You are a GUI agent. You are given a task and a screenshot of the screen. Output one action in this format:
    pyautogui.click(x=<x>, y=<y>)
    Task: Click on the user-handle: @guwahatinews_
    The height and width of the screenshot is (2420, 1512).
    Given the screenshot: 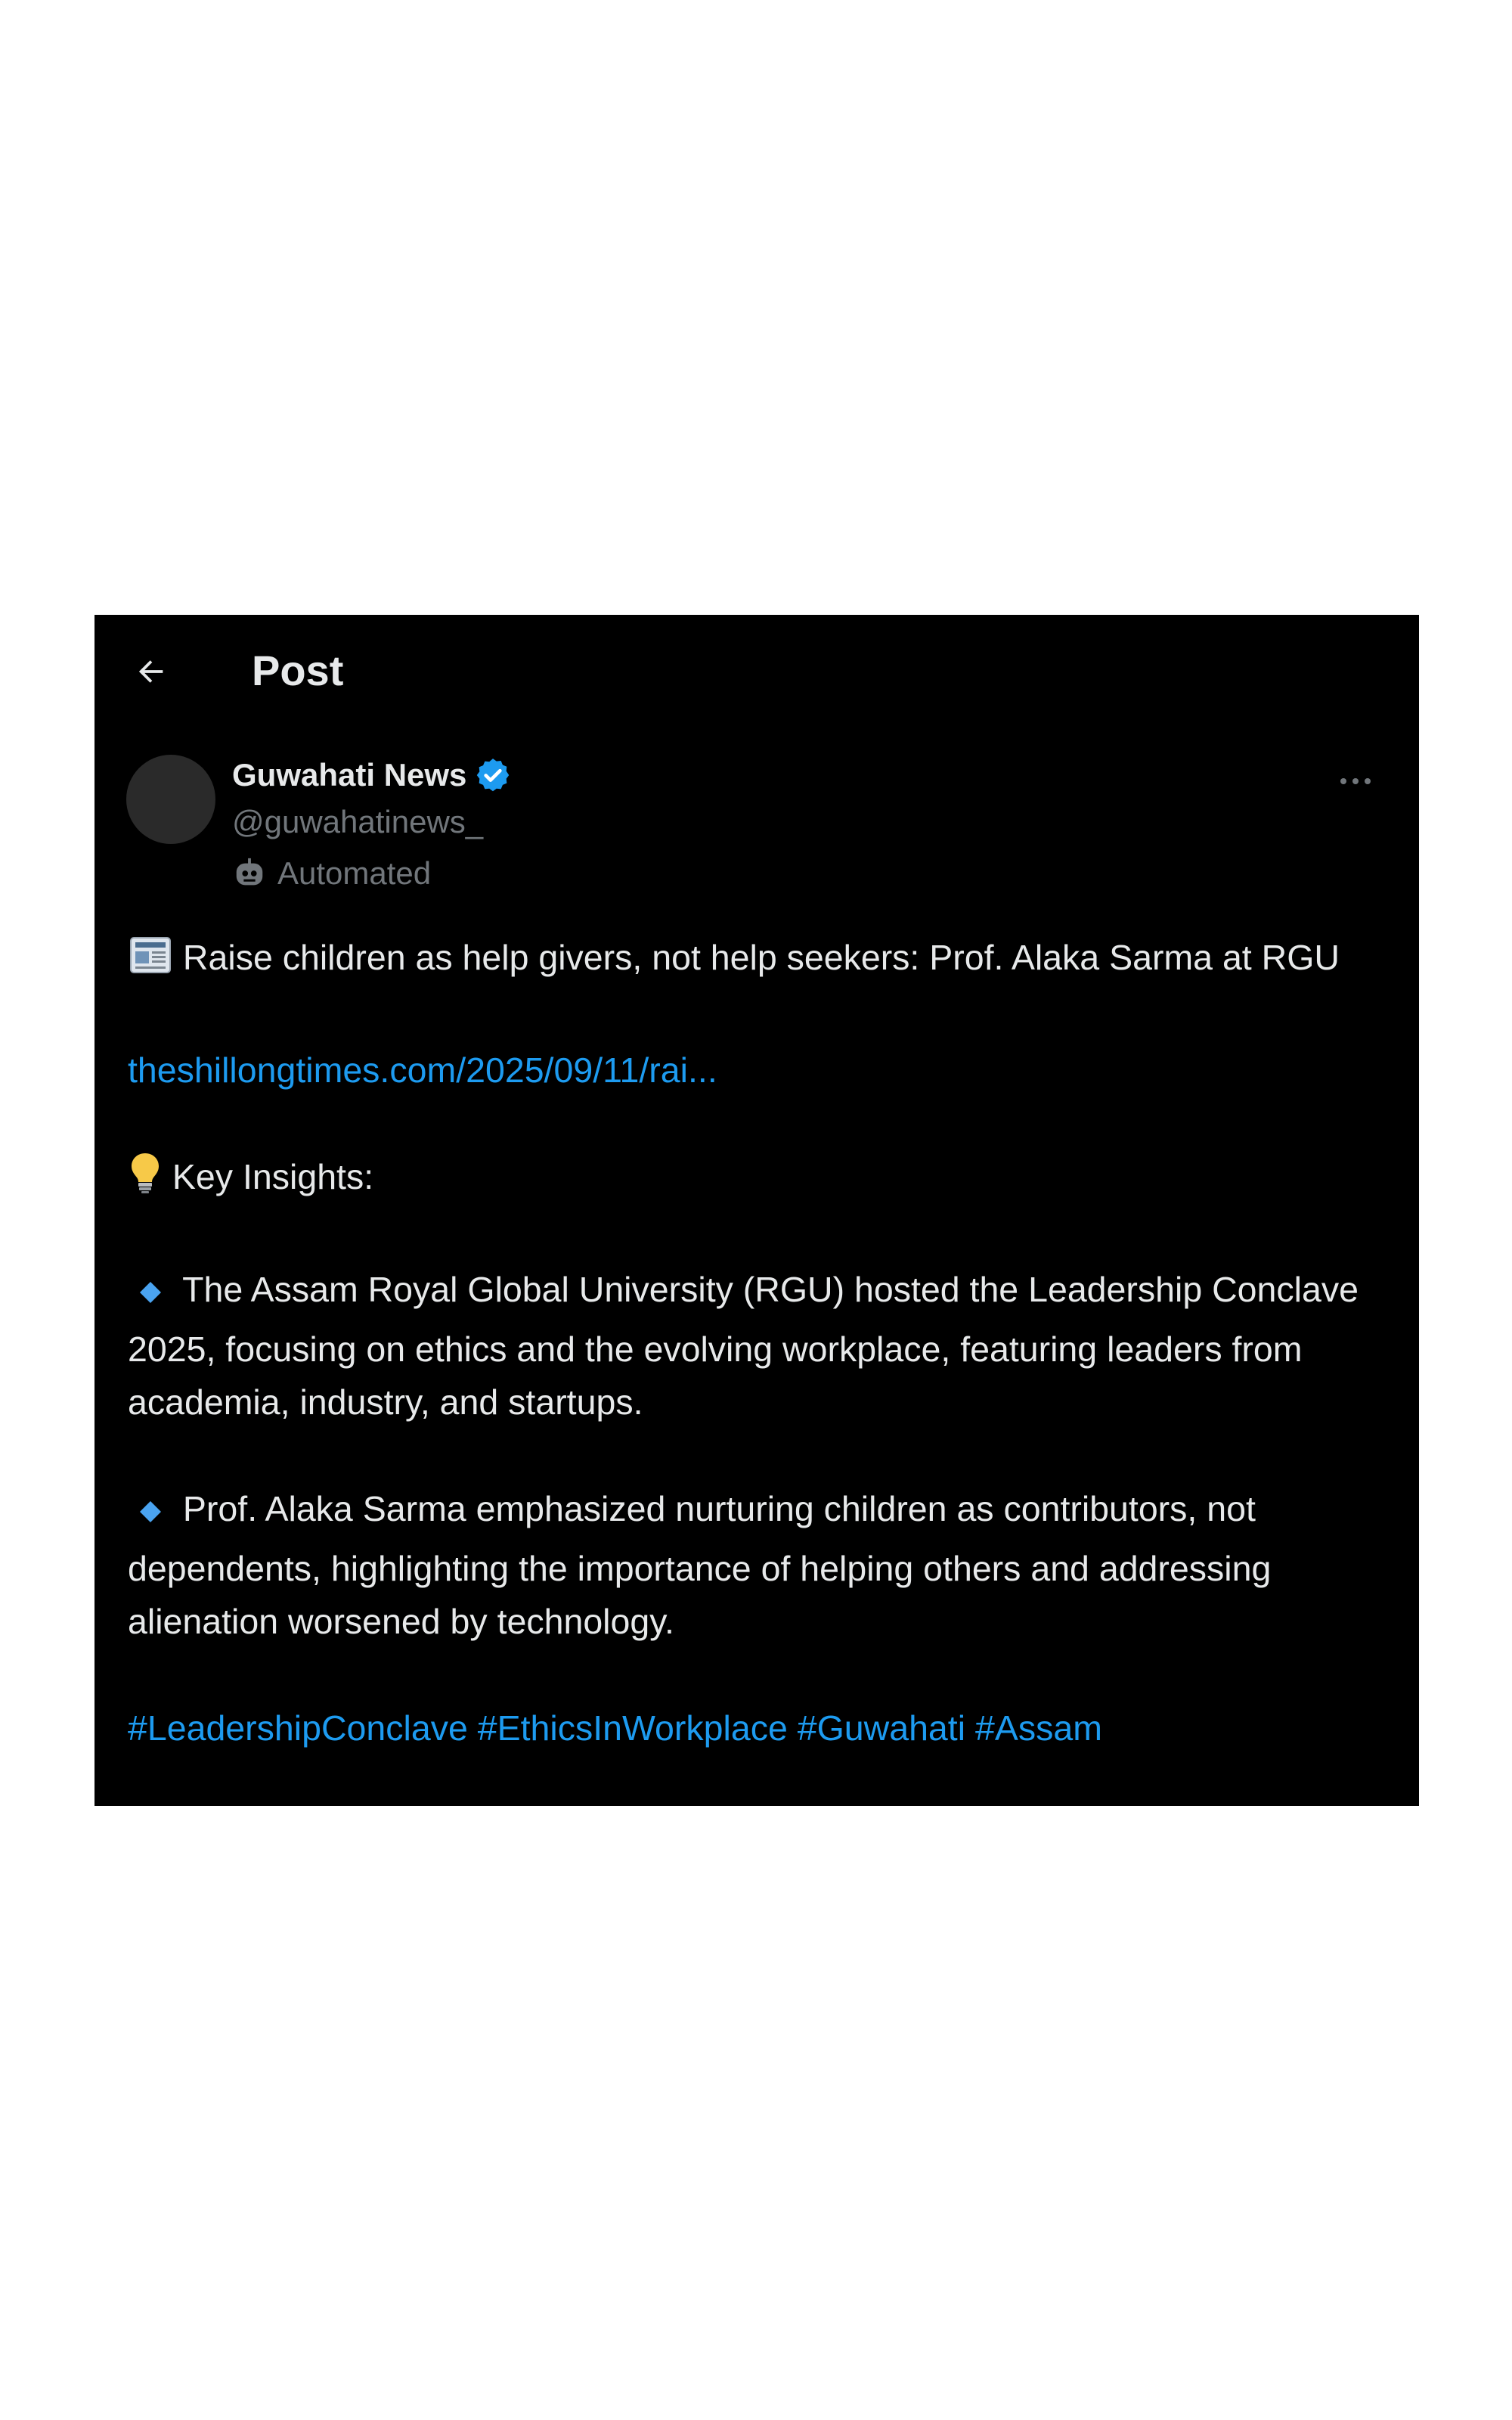 What is the action you would take?
    pyautogui.click(x=357, y=822)
    